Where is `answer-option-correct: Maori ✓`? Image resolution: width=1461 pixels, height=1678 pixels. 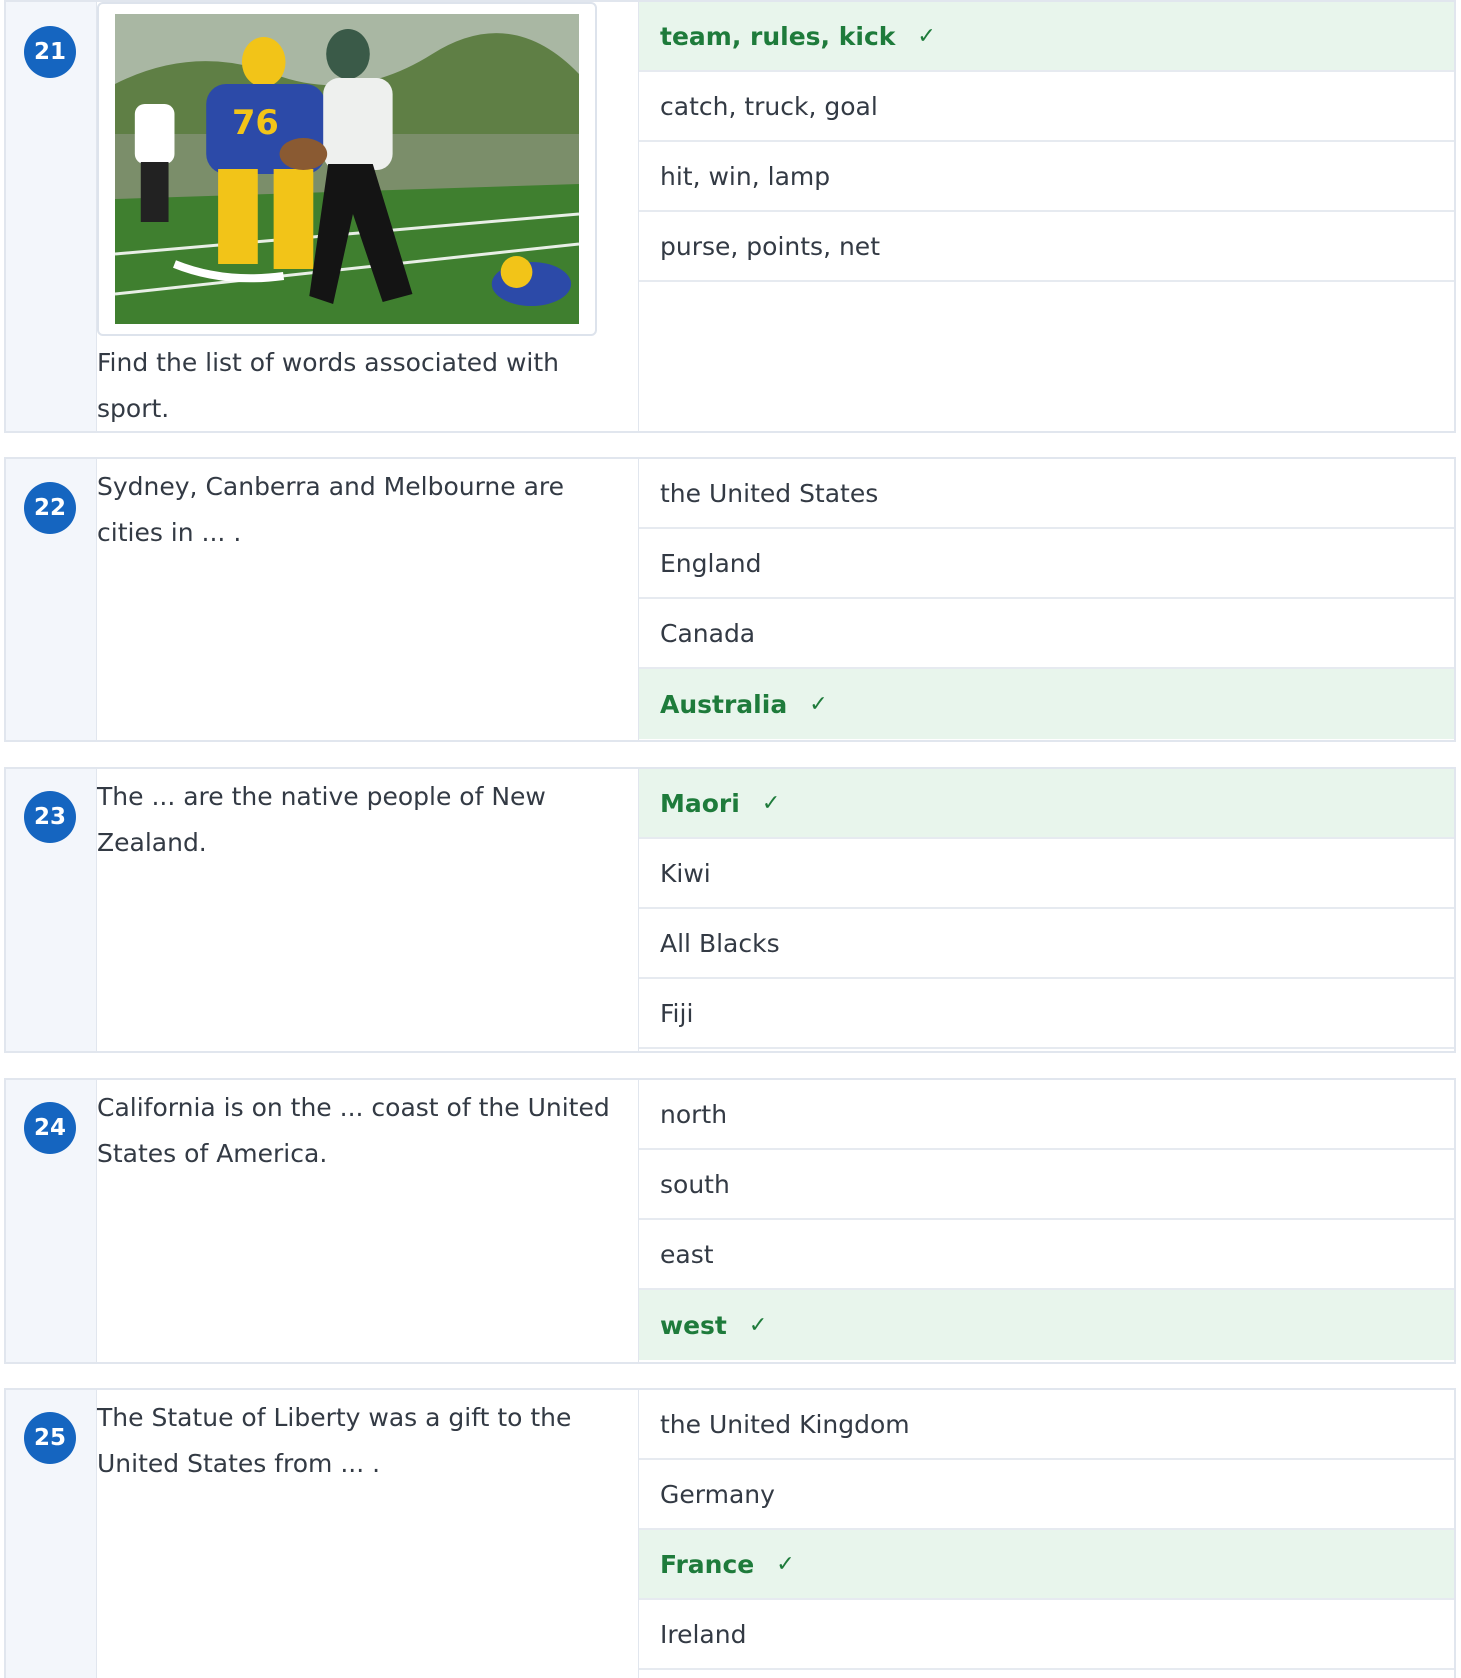
answer-option-correct: Maori ✓ is located at coordinates (1046, 804).